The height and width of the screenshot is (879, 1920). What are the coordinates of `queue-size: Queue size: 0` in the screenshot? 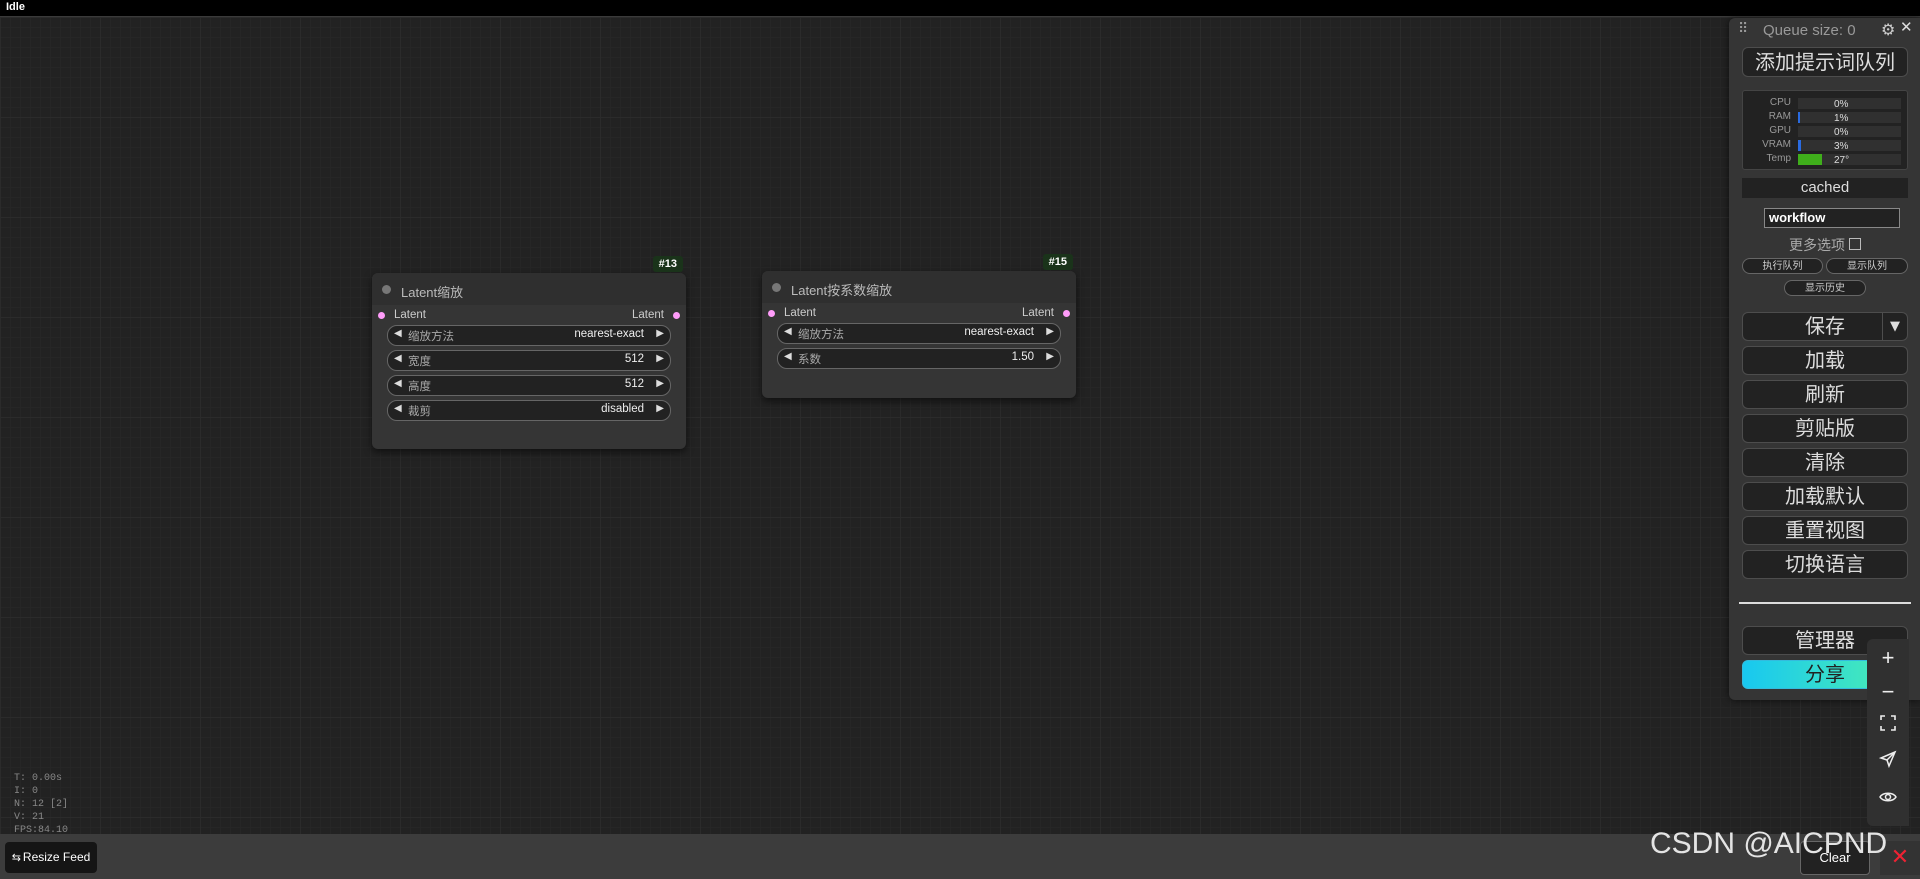 It's located at (1809, 30).